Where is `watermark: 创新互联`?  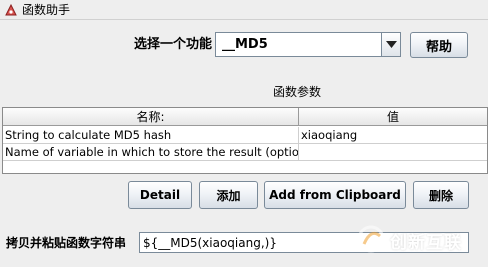
watermark: 创新互联 is located at coordinates (419, 240).